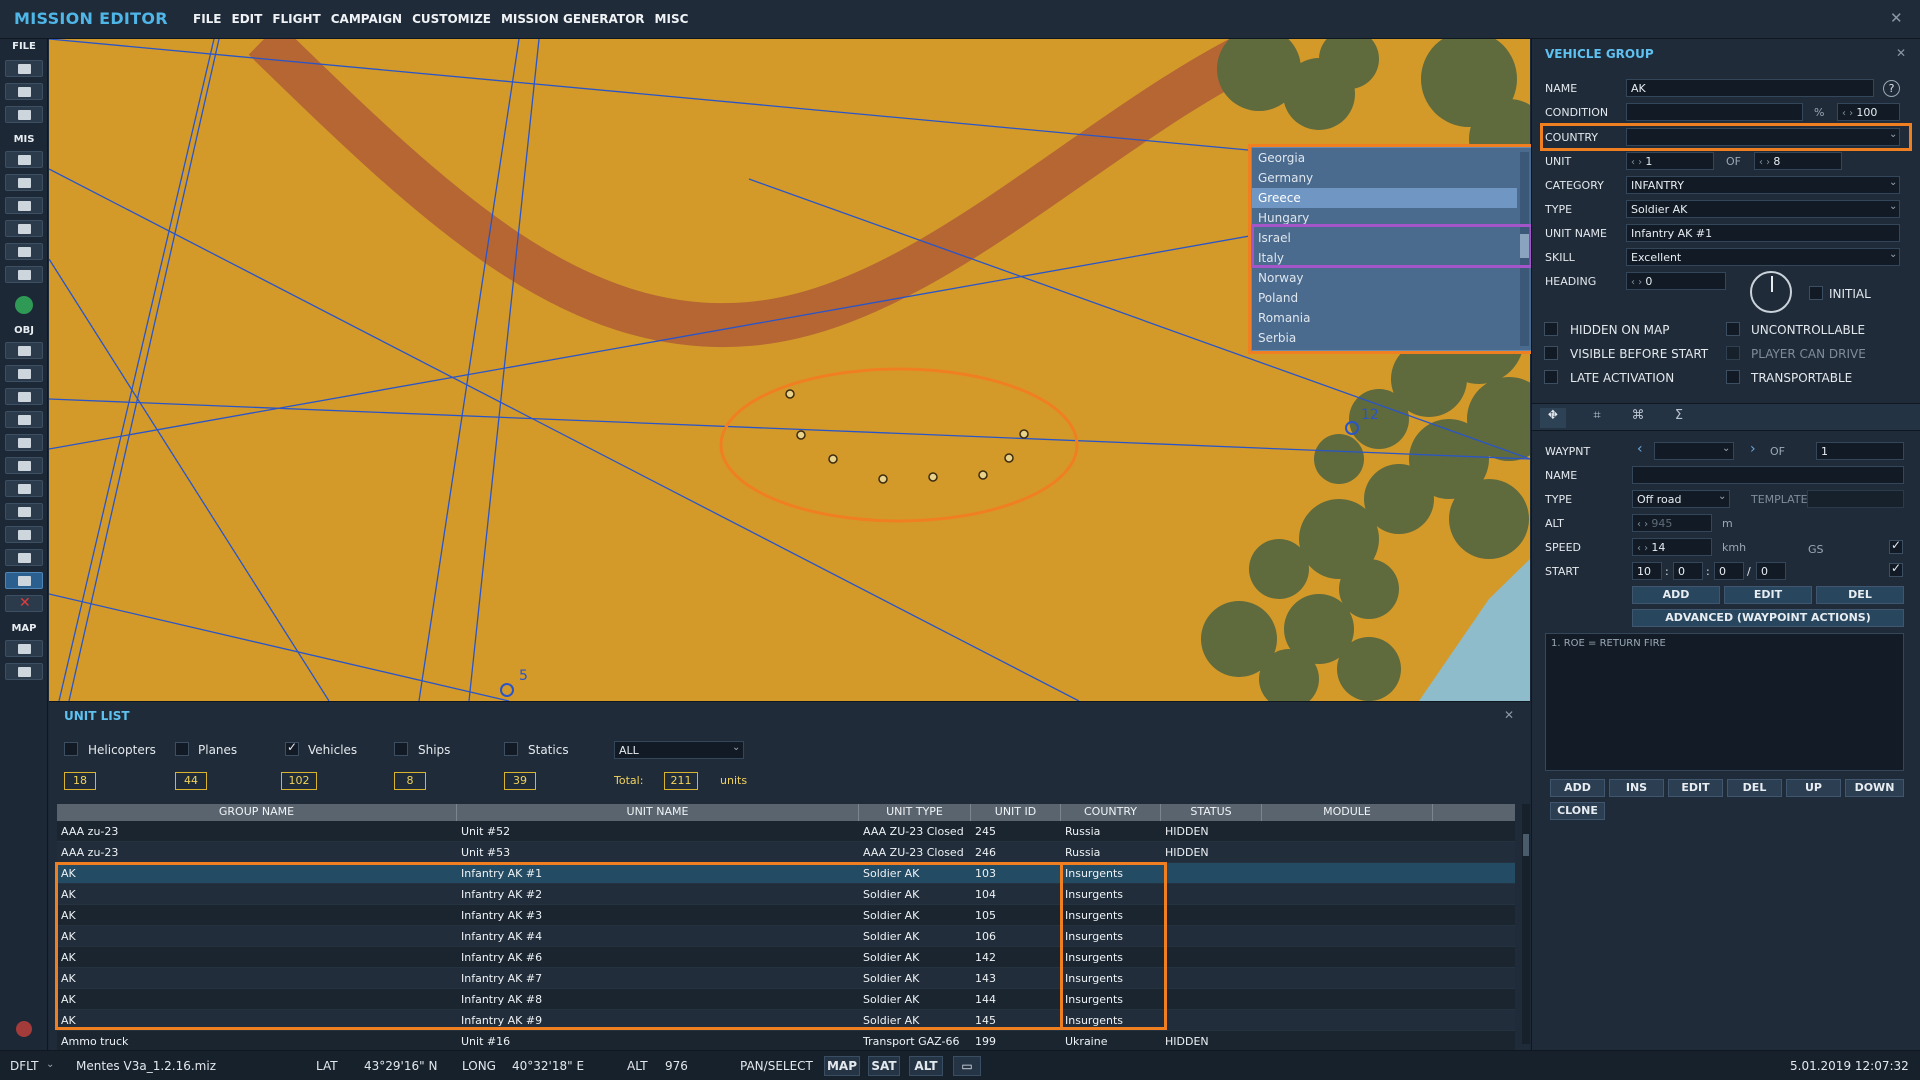 Image resolution: width=1920 pixels, height=1080 pixels. What do you see at coordinates (1754, 788) in the screenshot?
I see `action-del-button: DEL` at bounding box center [1754, 788].